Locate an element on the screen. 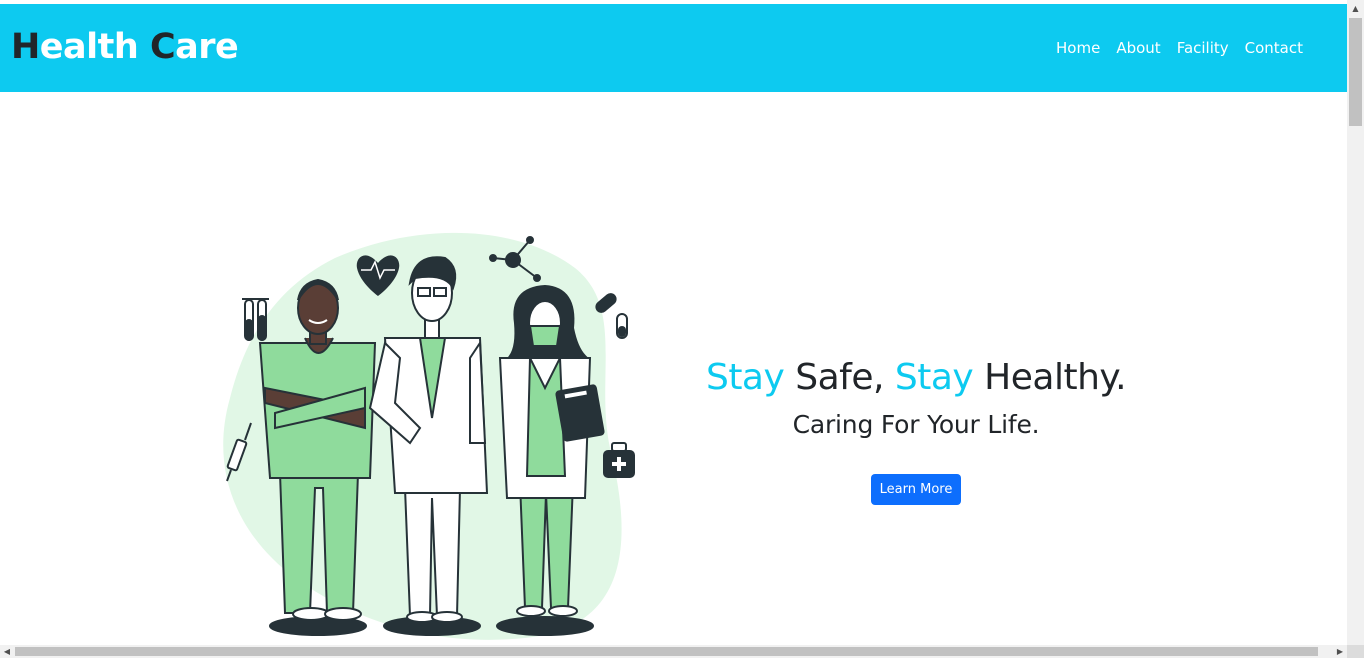 This screenshot has height=658, width=1364. nav-link-about: About is located at coordinates (1138, 48).